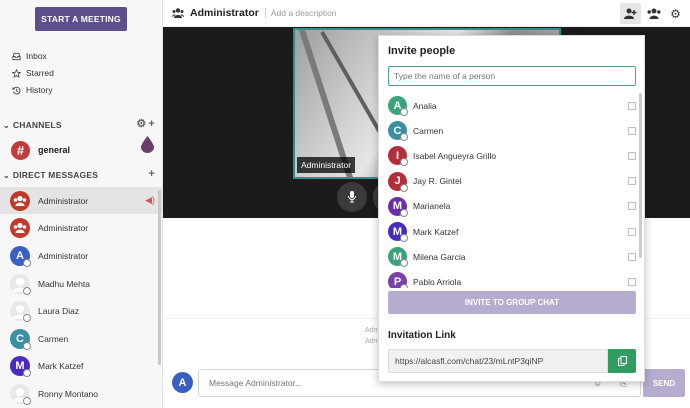 This screenshot has height=408, width=690. I want to click on speaker-icon: ◀), so click(150, 200).